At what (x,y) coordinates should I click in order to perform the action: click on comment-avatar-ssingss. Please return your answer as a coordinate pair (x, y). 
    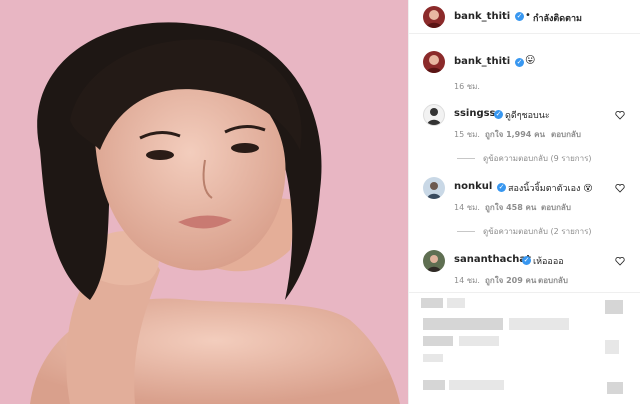
    Looking at the image, I should click on (434, 115).